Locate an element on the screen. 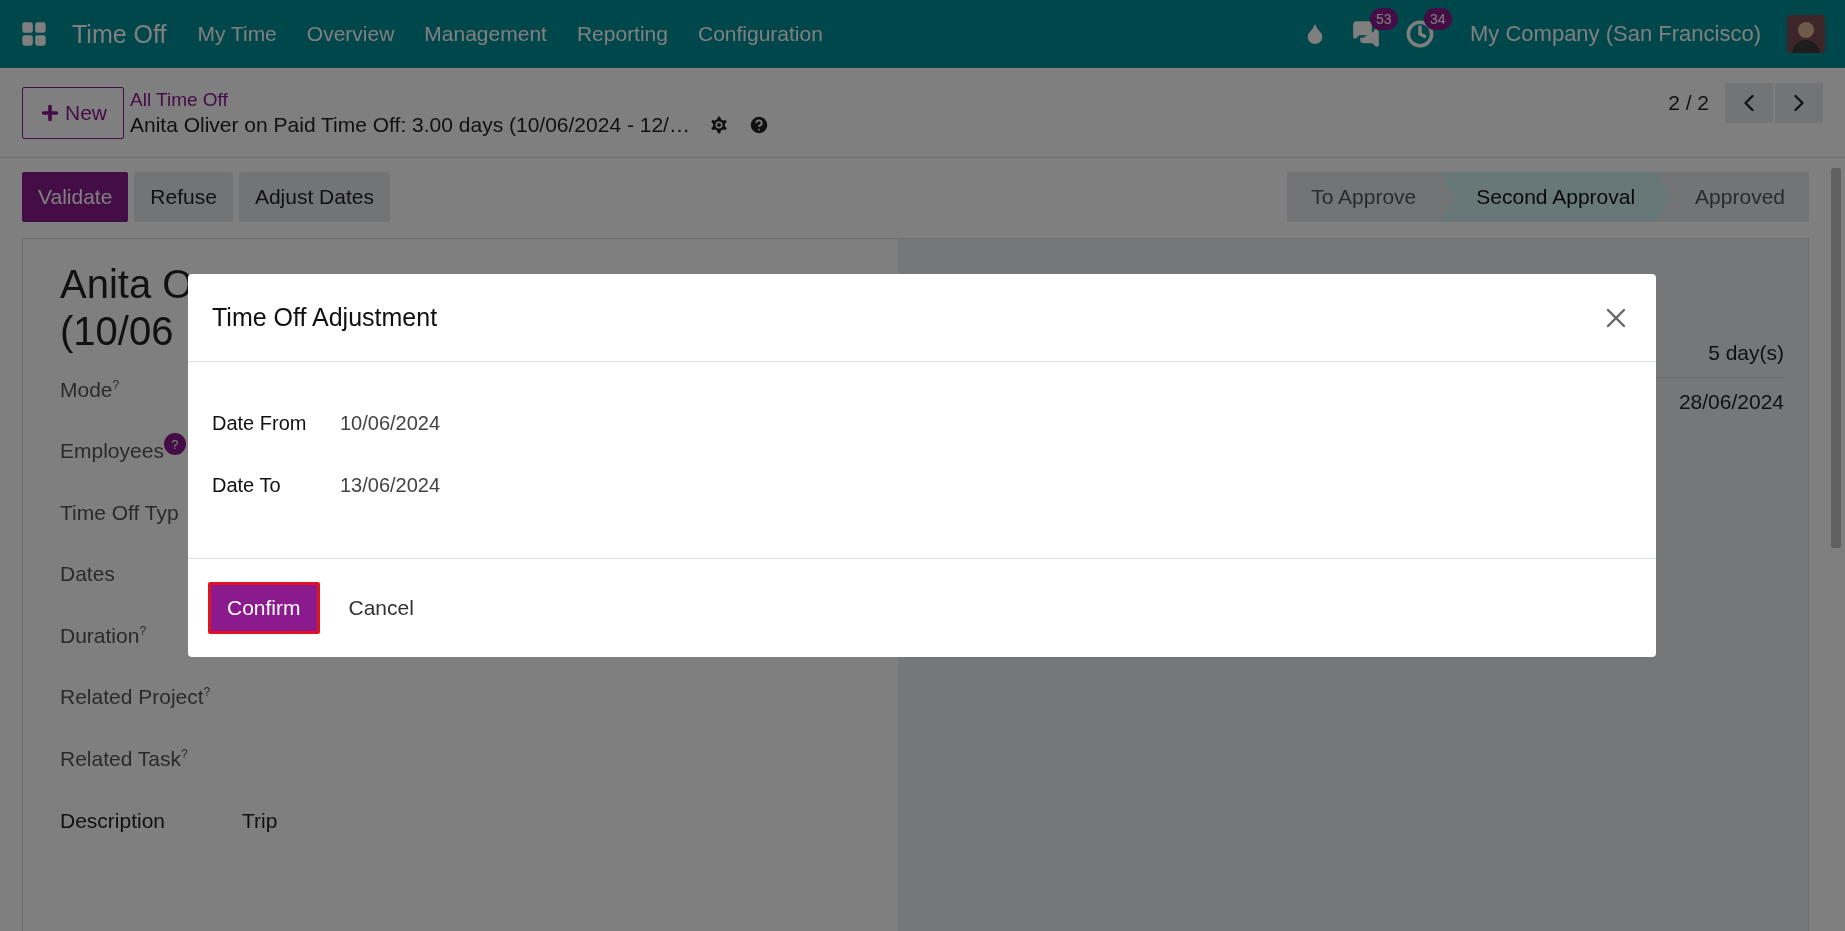 Image resolution: width=1845 pixels, height=931 pixels. dialog-button: Confirm is located at coordinates (264, 608).